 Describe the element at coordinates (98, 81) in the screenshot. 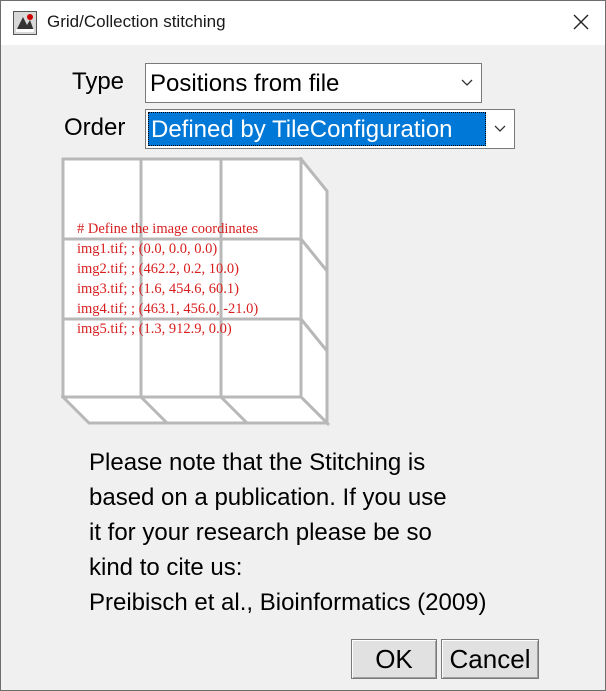

I see `type-label: Type` at that location.